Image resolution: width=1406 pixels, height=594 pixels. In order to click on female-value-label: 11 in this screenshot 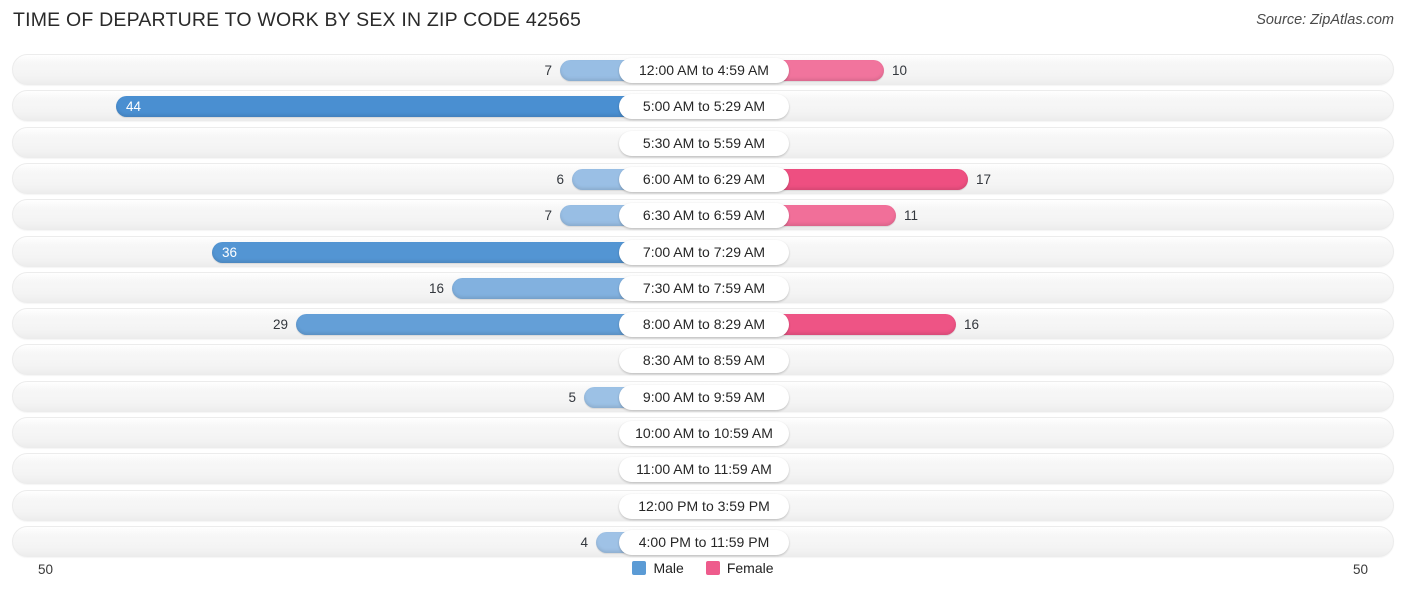, I will do `click(911, 216)`.